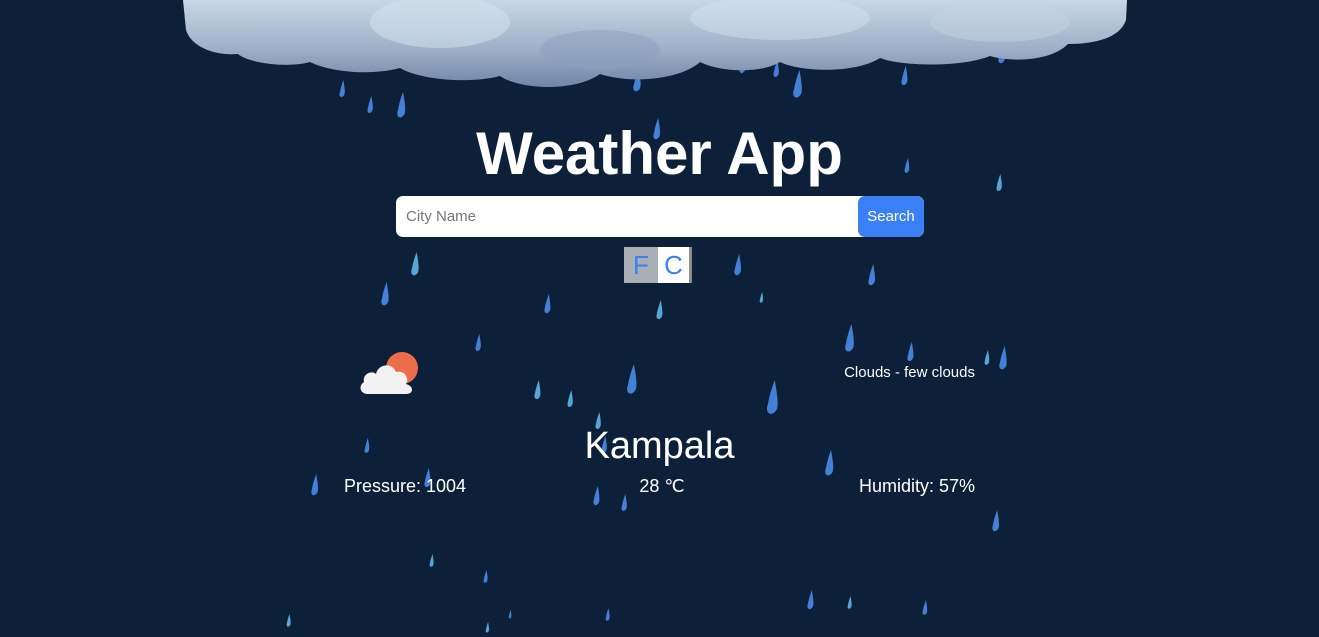 This screenshot has width=1319, height=637. Describe the element at coordinates (405, 486) in the screenshot. I see `pressure-value: Pressure: 1004` at that location.